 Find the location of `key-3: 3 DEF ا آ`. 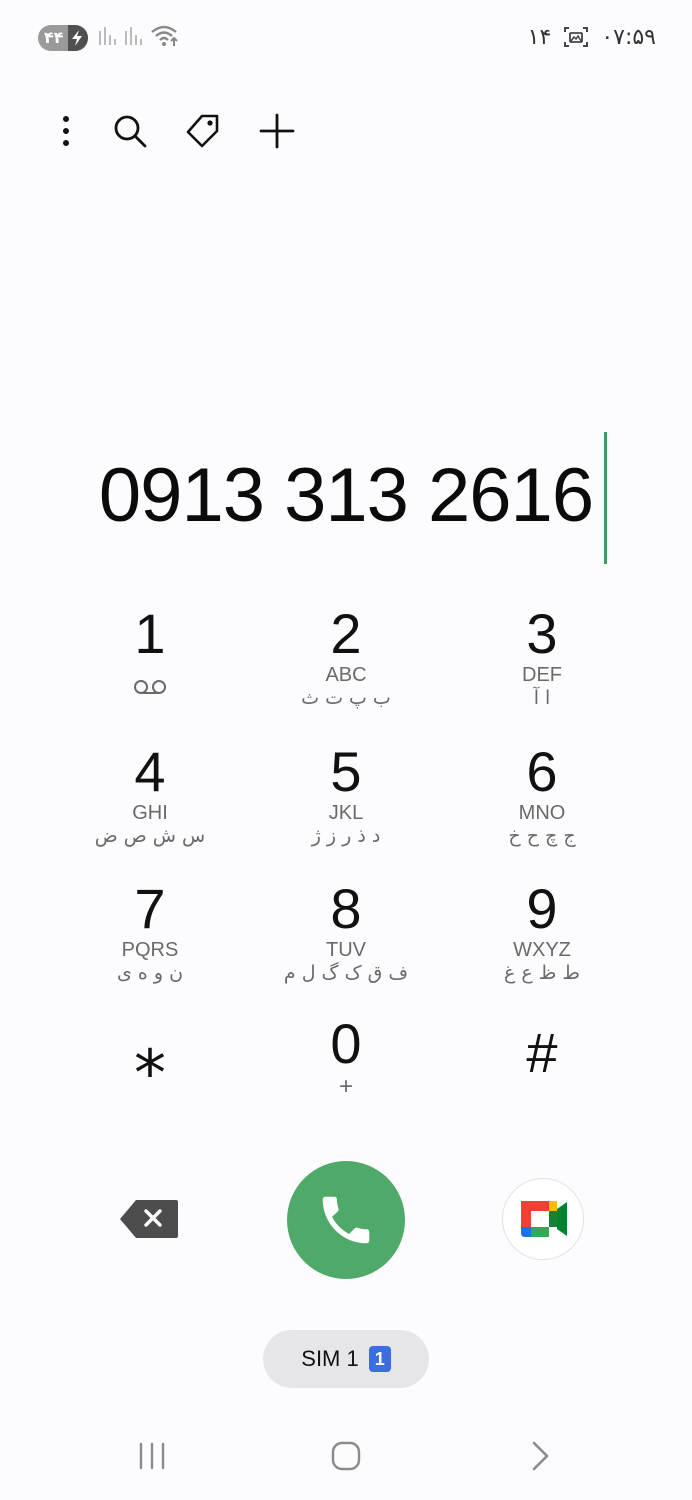

key-3: 3 DEF ا آ is located at coordinates (542, 671).